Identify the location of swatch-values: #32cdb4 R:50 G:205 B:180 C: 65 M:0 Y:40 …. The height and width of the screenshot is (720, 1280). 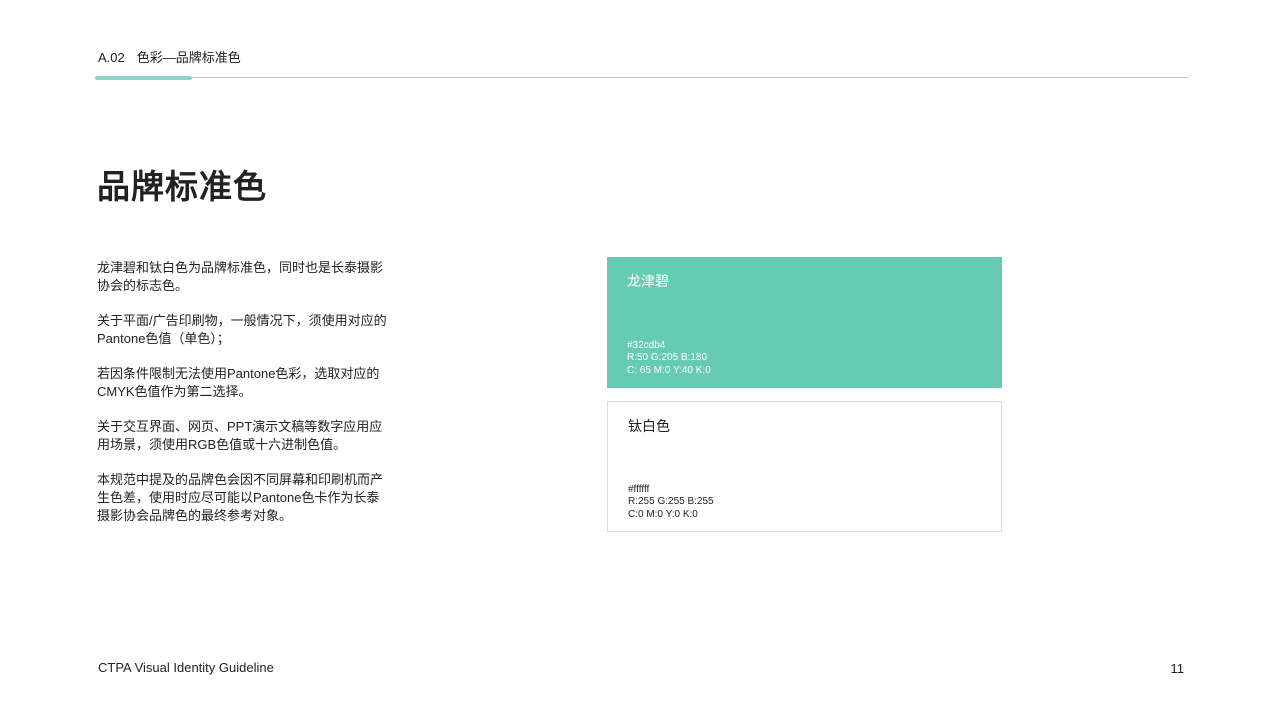
(669, 359).